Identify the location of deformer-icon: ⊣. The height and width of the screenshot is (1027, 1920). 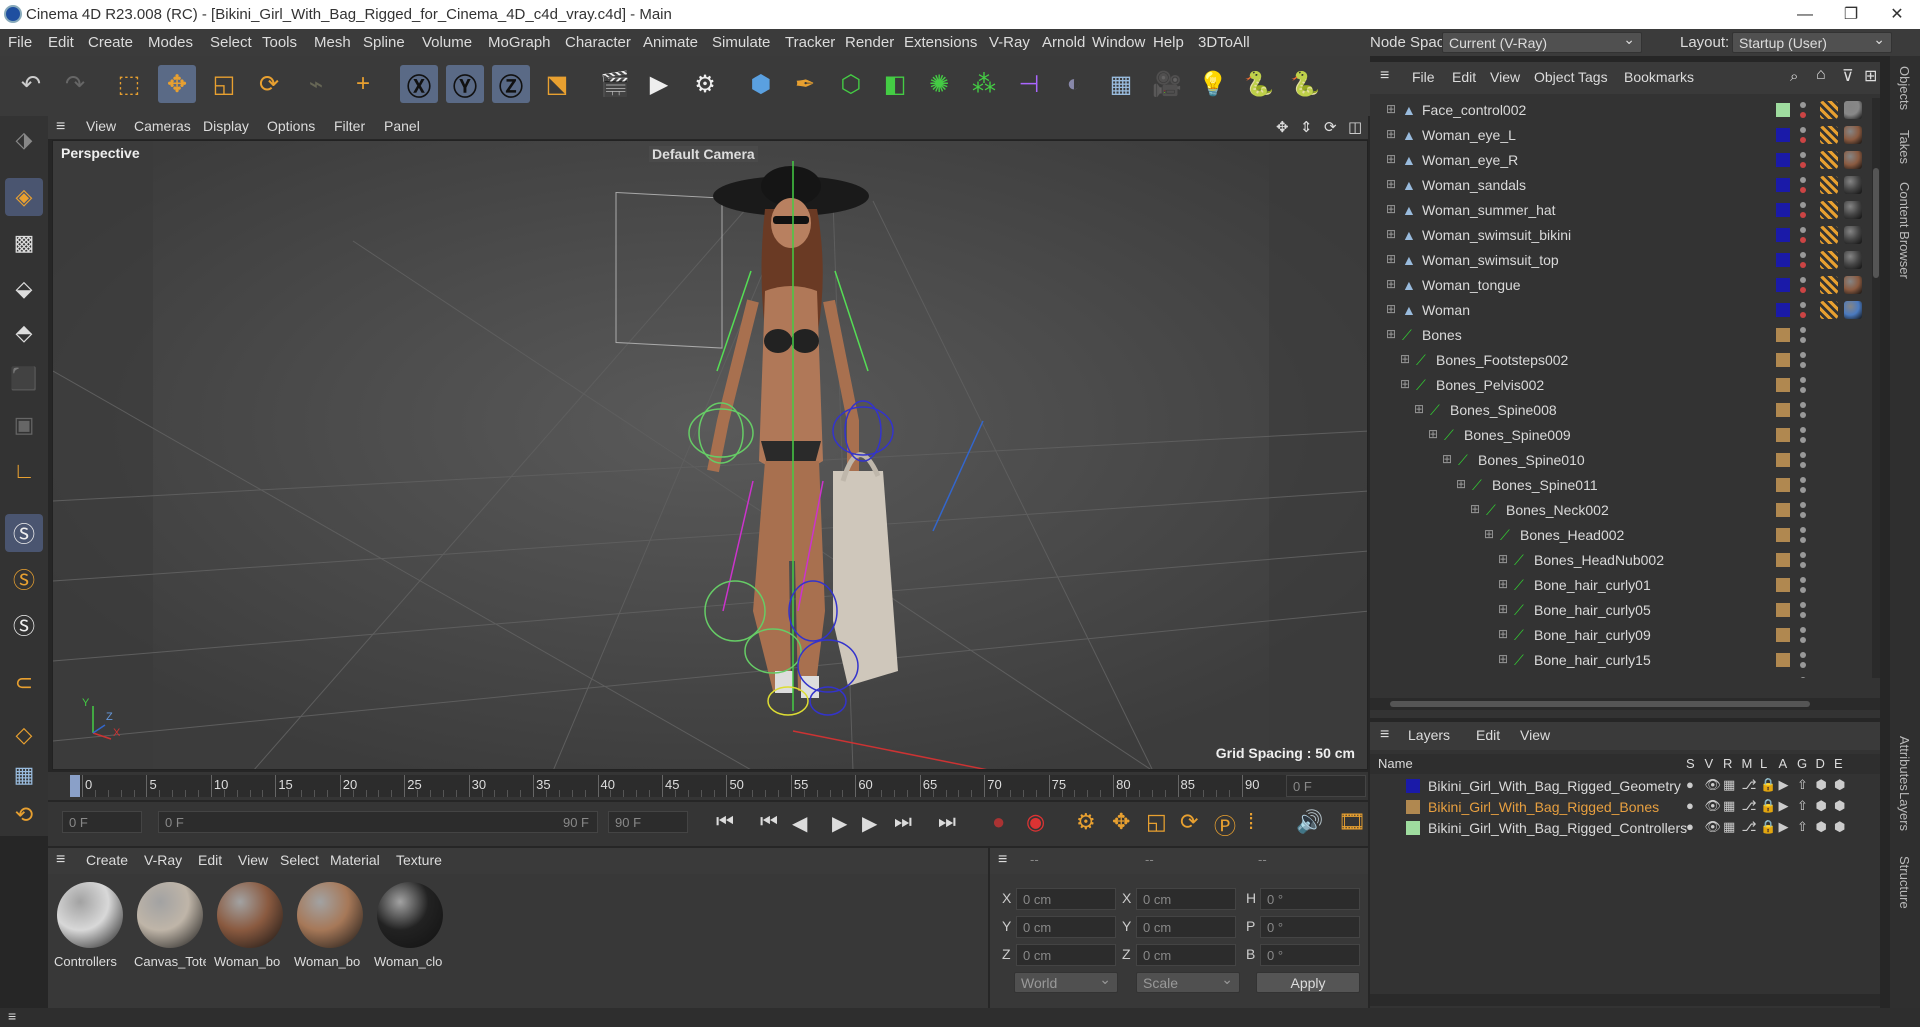
(1029, 84).